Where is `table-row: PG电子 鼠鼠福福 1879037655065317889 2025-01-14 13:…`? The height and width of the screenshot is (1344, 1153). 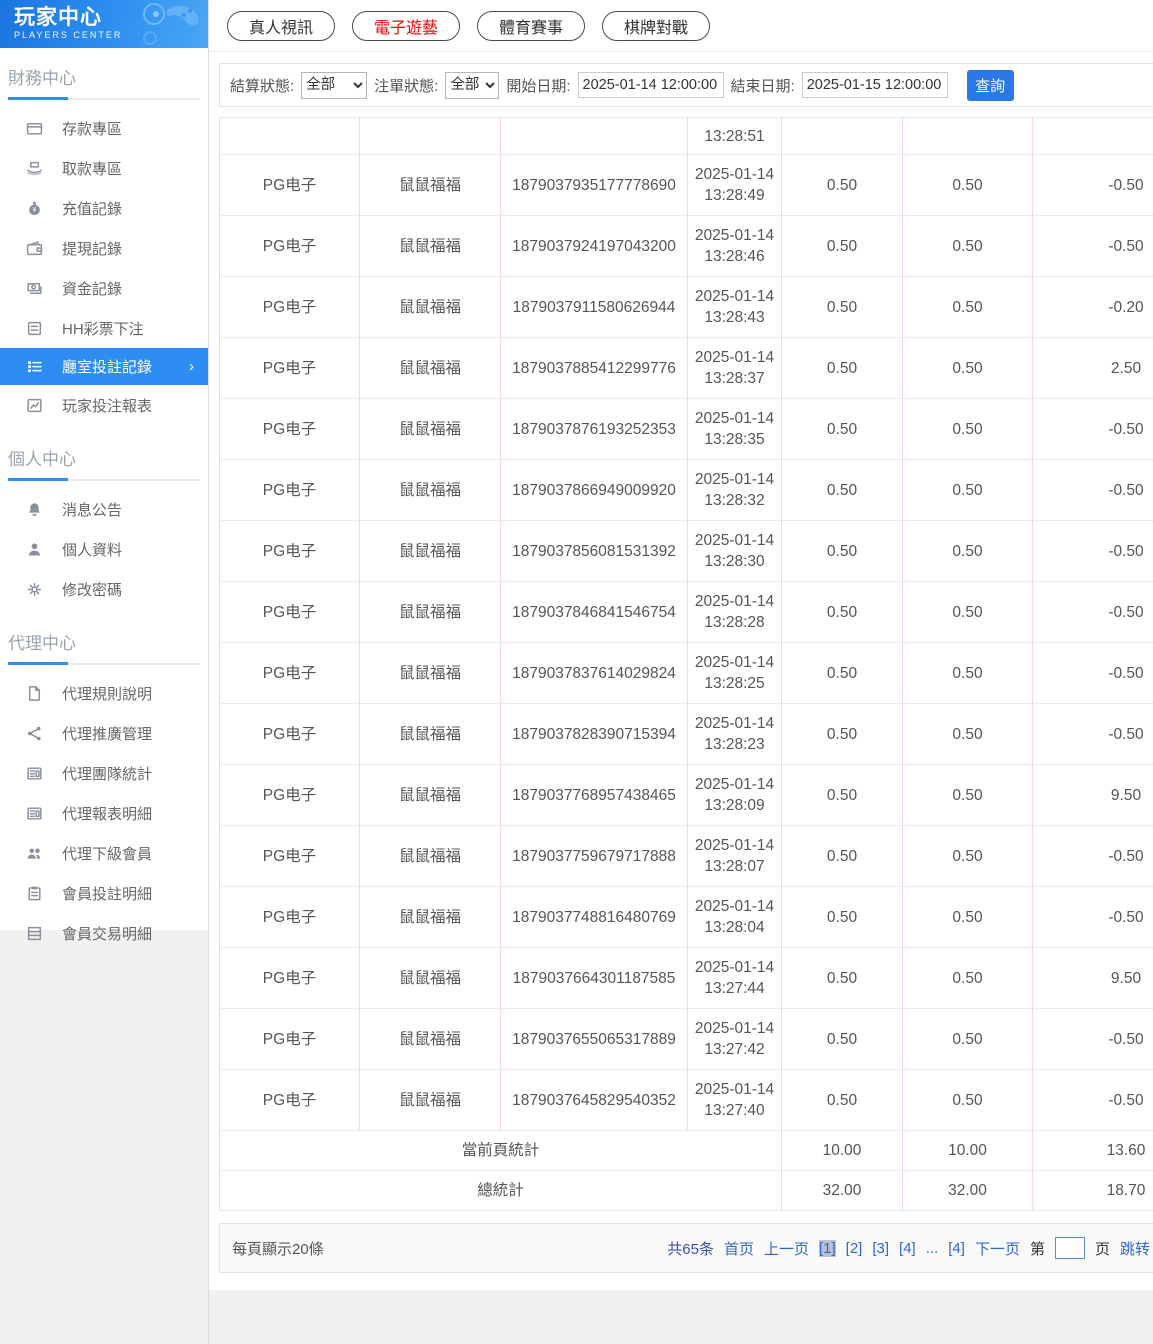 table-row: PG电子 鼠鼠福福 1879037655065317889 2025-01-14 13:… is located at coordinates (686, 1039).